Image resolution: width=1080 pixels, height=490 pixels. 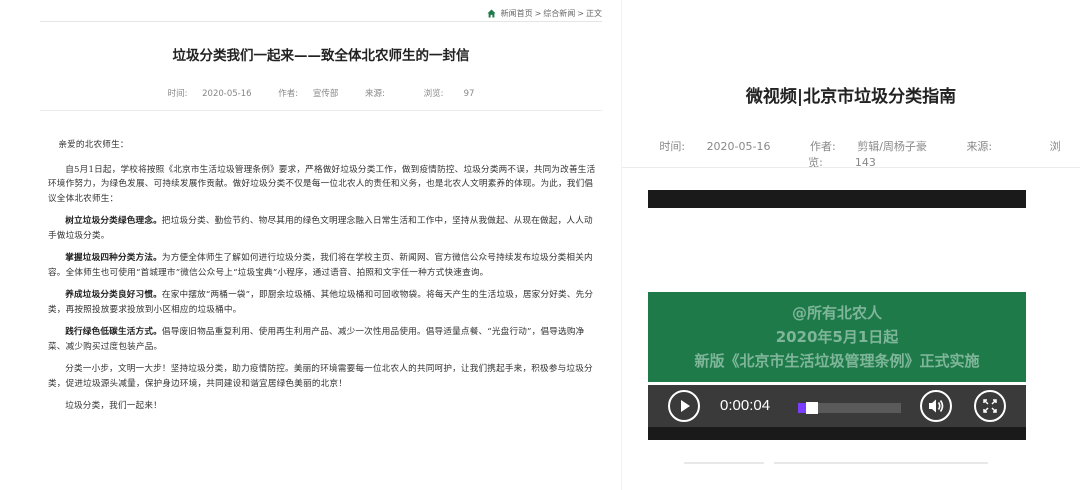 I want to click on progress-bar, so click(x=849, y=408).